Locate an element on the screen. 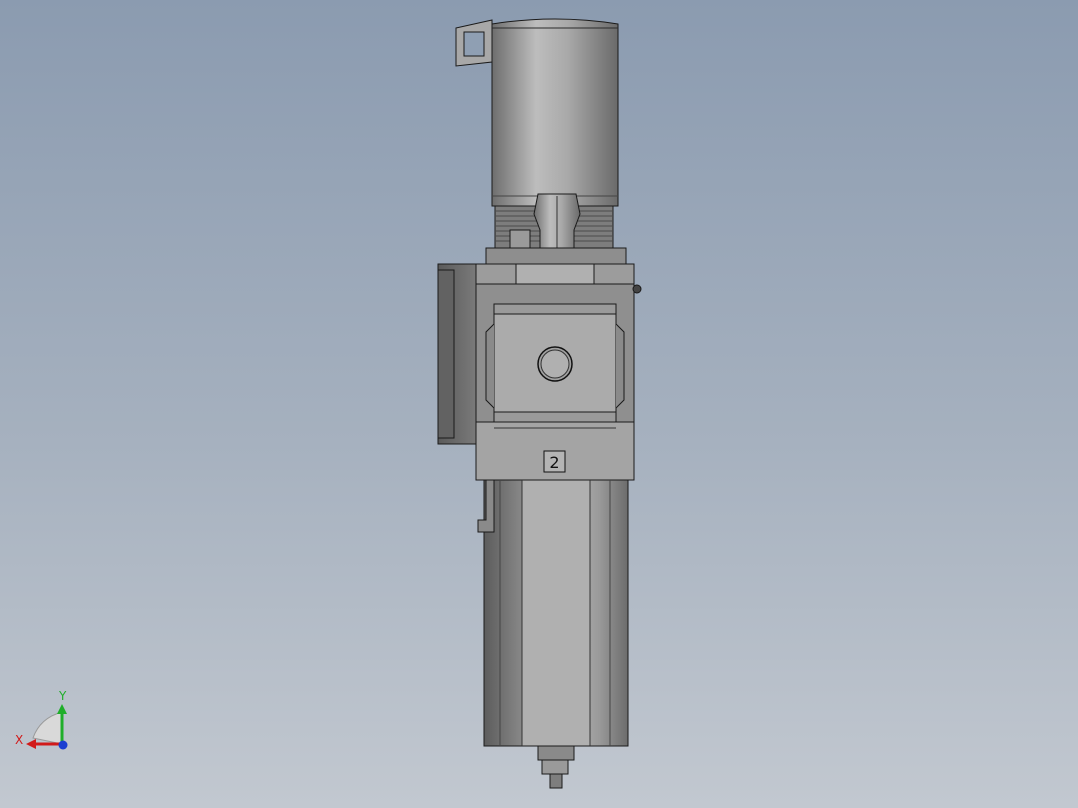 The image size is (1078, 808). lock-nut is located at coordinates (556, 256).